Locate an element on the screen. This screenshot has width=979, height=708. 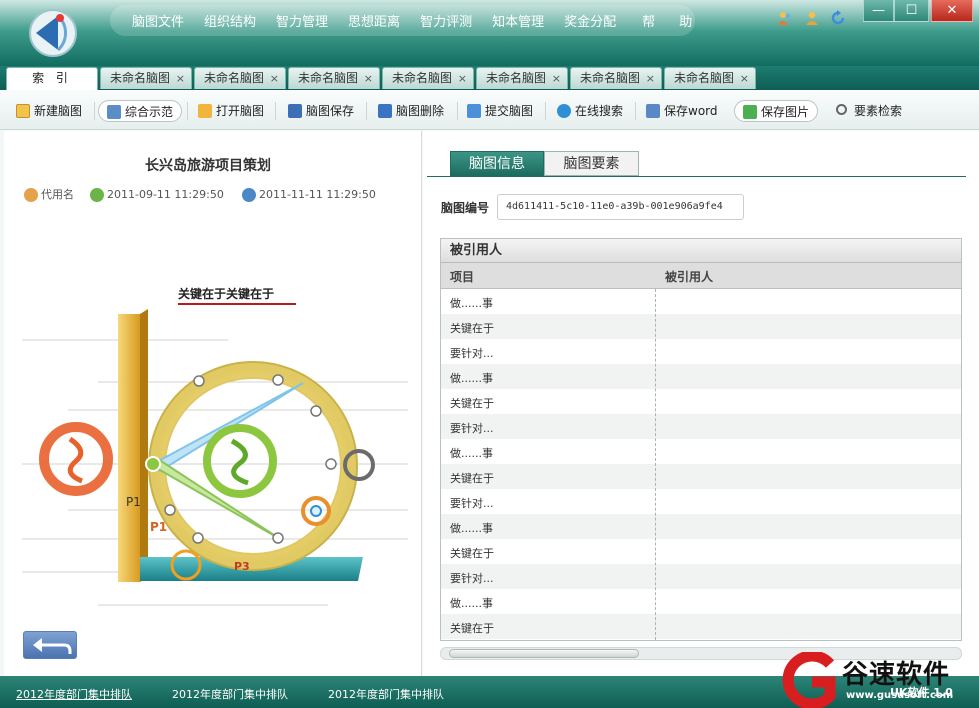
maximize-button: ☐ is located at coordinates (911, 11).